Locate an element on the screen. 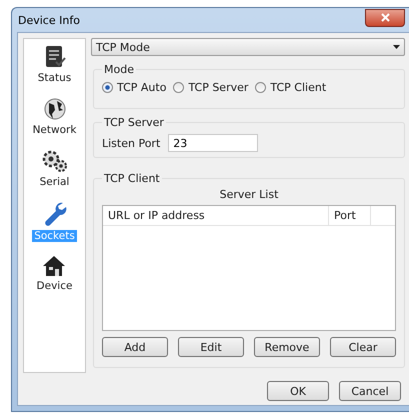 Image resolution: width=409 pixels, height=415 pixels. clipboard-icon is located at coordinates (55, 57).